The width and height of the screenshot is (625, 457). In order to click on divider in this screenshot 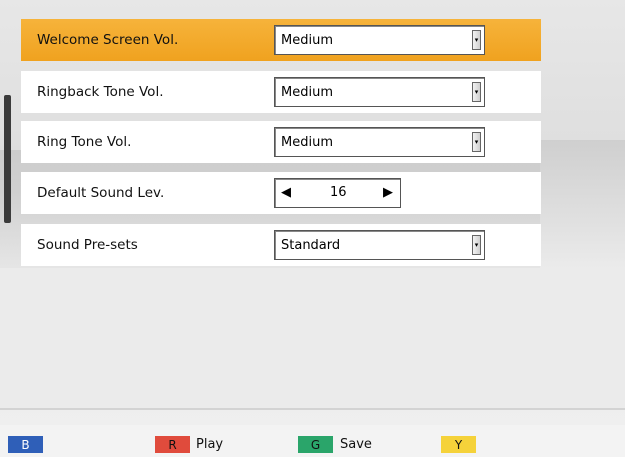, I will do `click(312, 409)`.